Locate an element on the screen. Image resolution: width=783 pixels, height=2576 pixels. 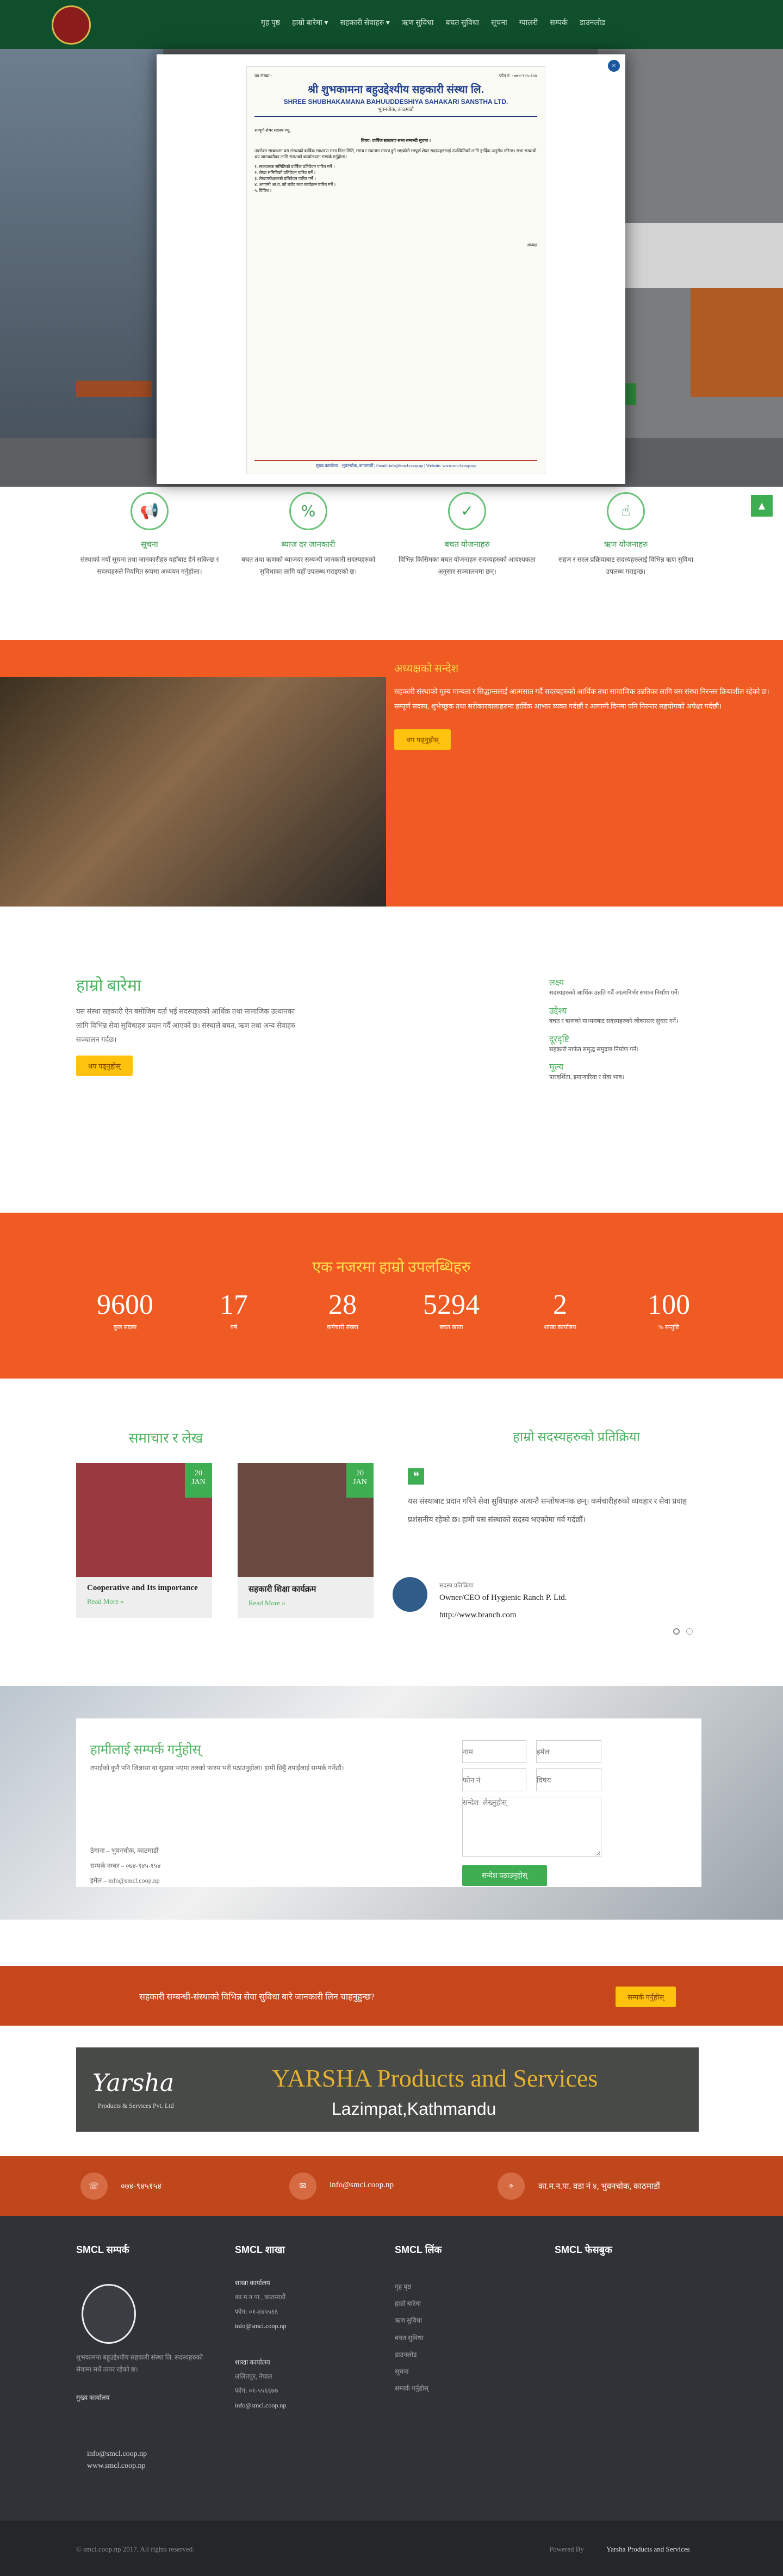
pointer-icon: ☝ is located at coordinates (626, 511).